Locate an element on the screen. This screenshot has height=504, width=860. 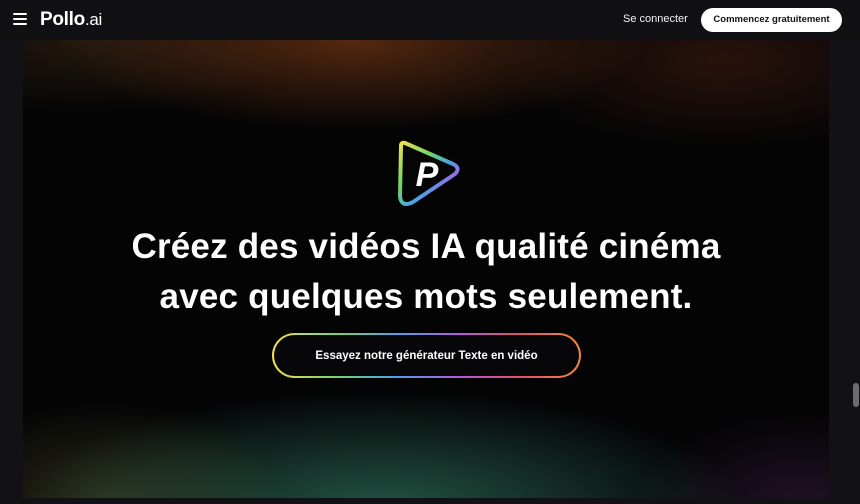
signin-link: Se connecter is located at coordinates (655, 19).